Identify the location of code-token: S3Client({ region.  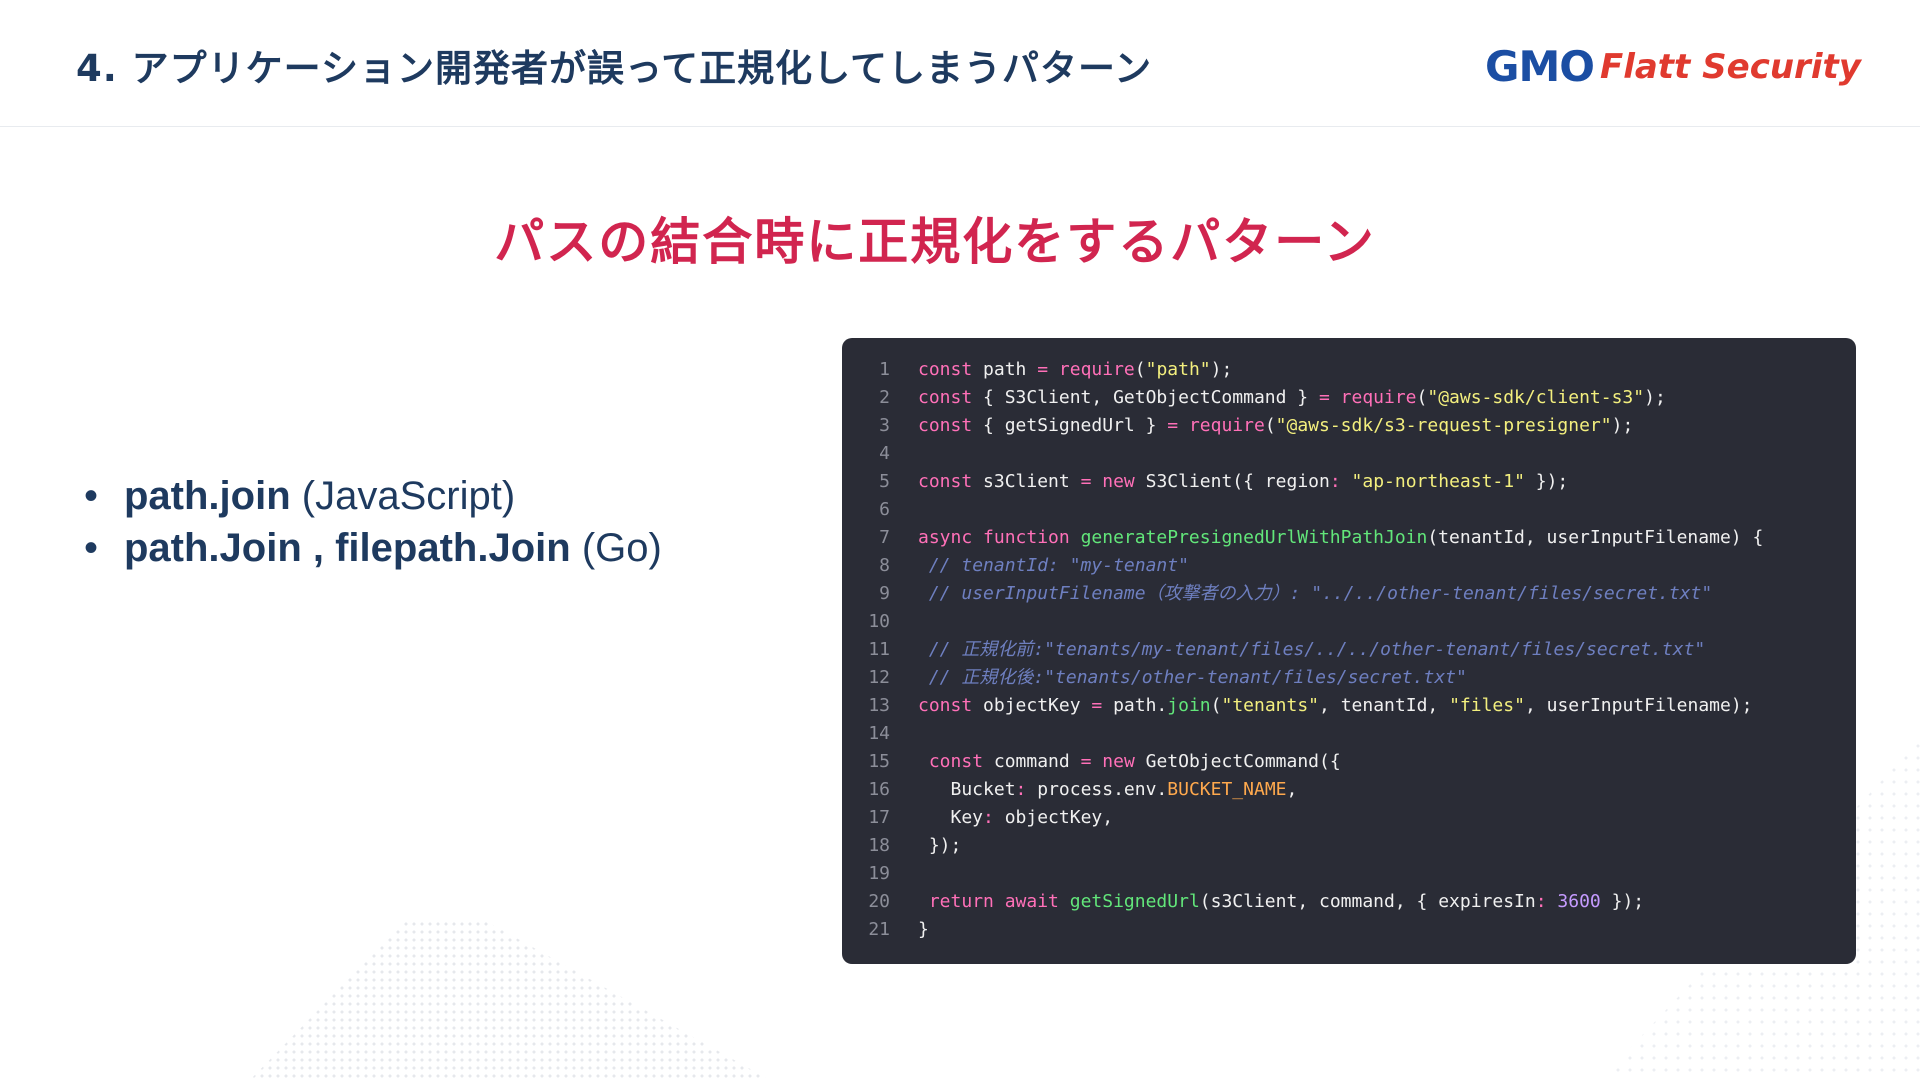
(1232, 481).